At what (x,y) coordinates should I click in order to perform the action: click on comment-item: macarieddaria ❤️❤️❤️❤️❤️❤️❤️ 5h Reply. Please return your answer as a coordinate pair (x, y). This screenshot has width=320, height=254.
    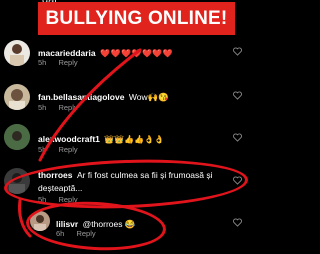
    Looking at the image, I should click on (125, 55).